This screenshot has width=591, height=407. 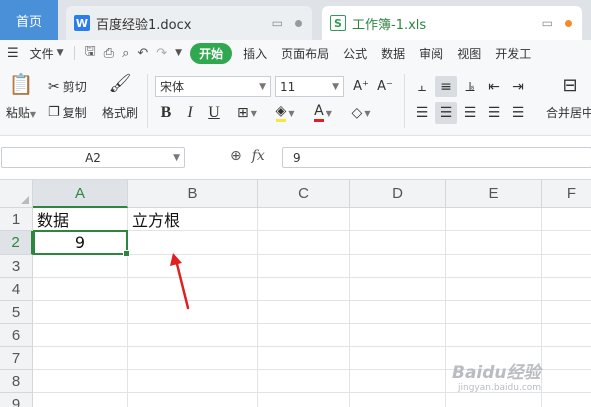 I want to click on row-header-3: 3, so click(x=16, y=266).